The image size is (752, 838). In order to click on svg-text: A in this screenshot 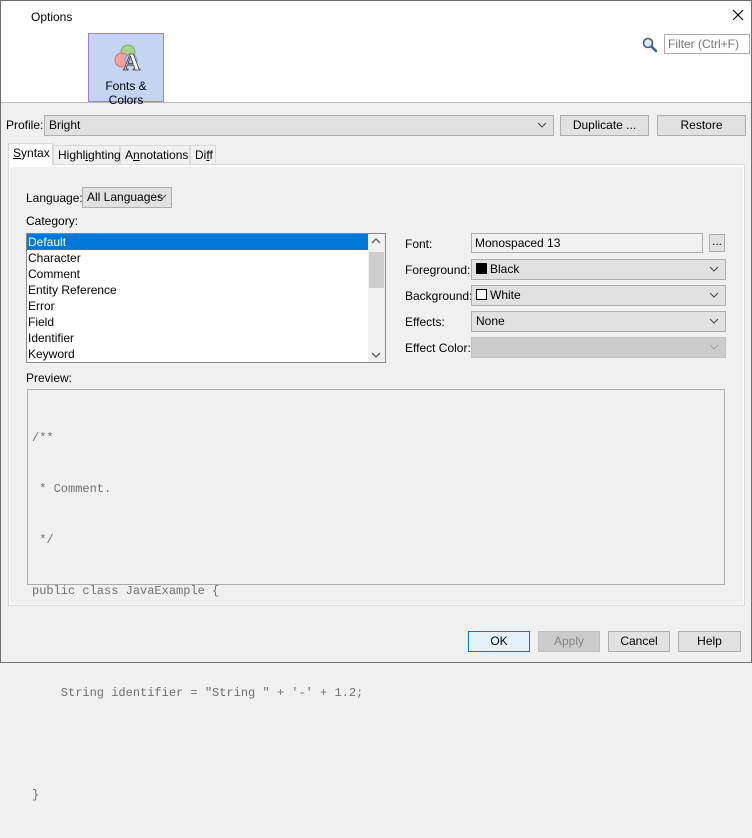, I will do `click(132, 63)`.